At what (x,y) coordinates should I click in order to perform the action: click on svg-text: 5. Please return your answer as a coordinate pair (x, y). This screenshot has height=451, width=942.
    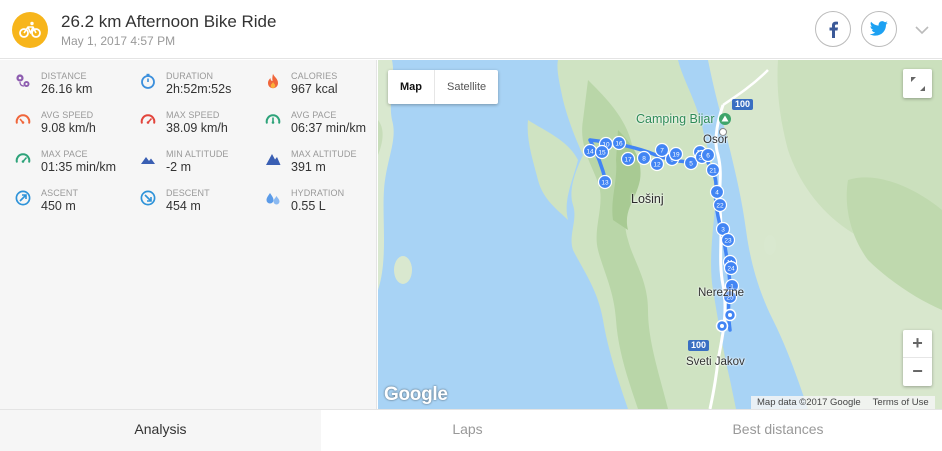
    Looking at the image, I should click on (691, 164).